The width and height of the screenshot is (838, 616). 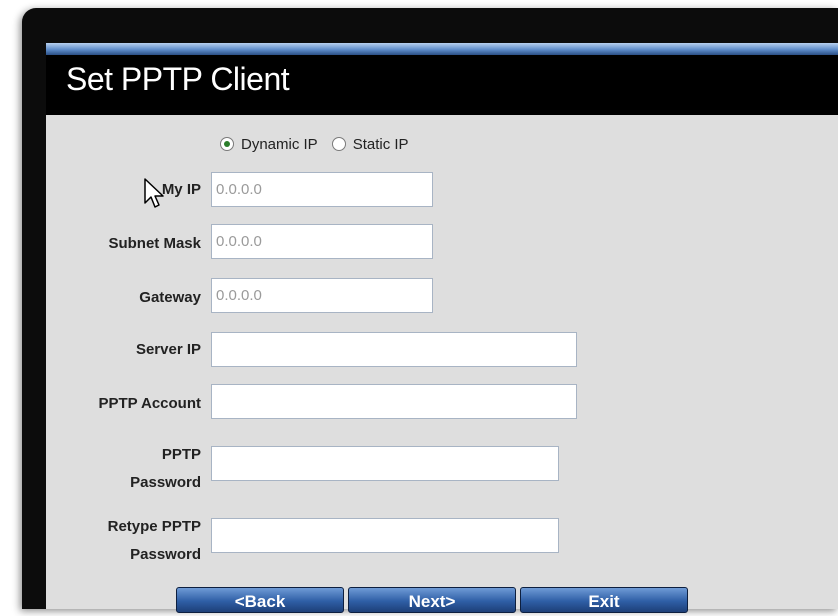 What do you see at coordinates (322, 295) in the screenshot?
I see `gateway-field` at bounding box center [322, 295].